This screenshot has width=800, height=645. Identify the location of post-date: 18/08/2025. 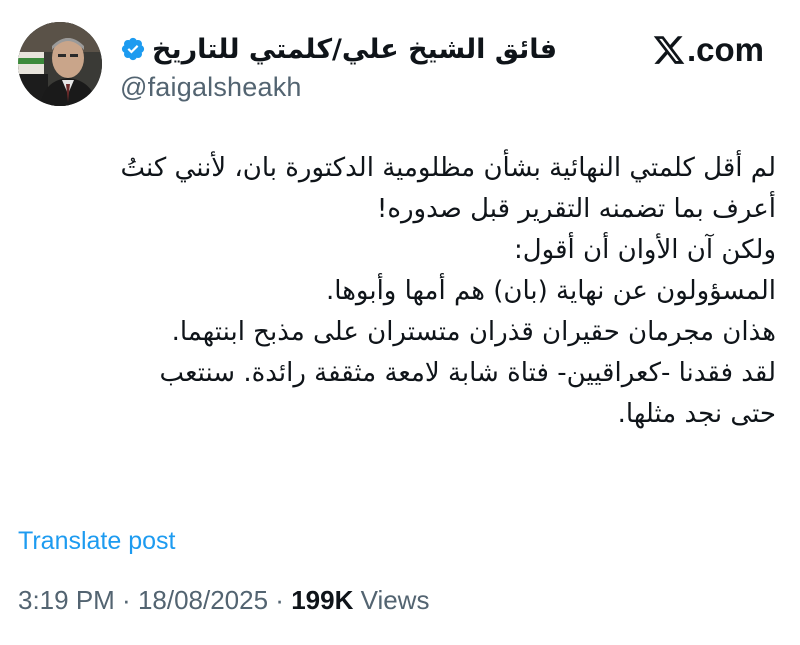
(203, 600).